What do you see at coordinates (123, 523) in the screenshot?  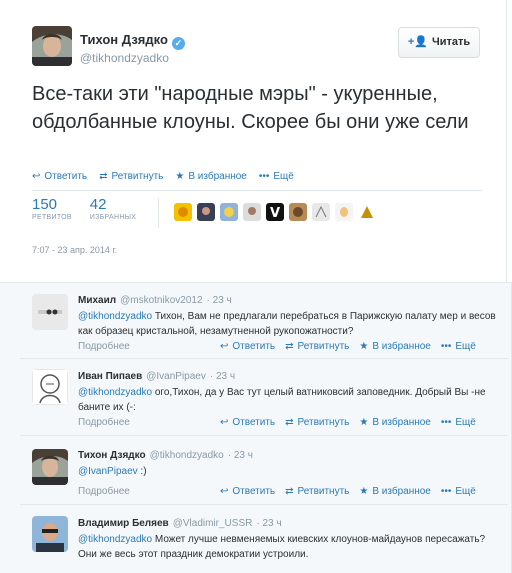 I see `reply-author-name: Владимир Беляев` at bounding box center [123, 523].